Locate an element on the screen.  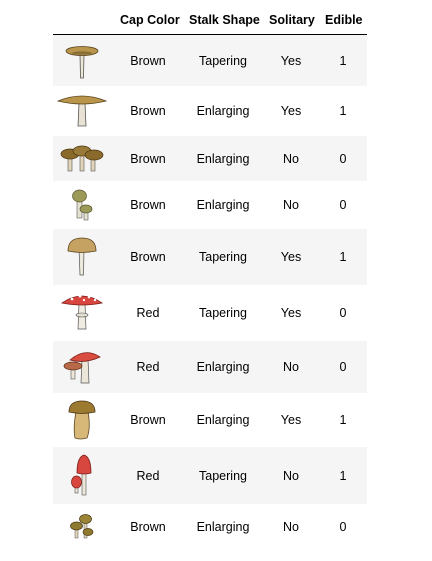
mushroom-red-conical-icon is located at coordinates (82, 475).